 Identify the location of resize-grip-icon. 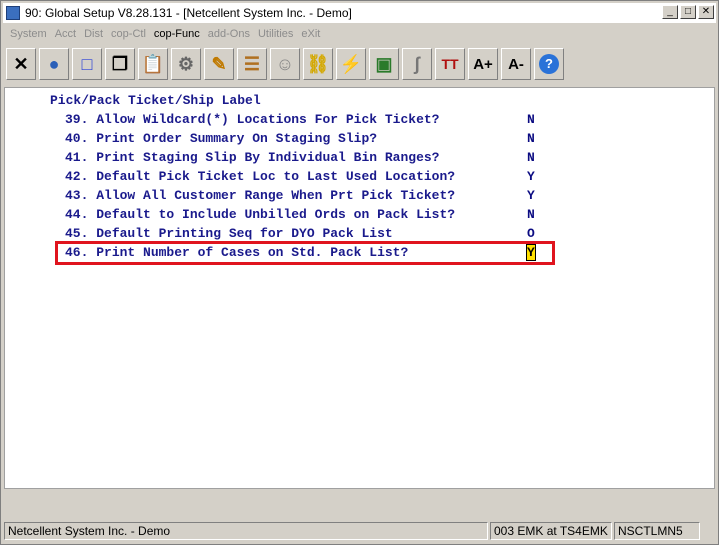
(708, 531).